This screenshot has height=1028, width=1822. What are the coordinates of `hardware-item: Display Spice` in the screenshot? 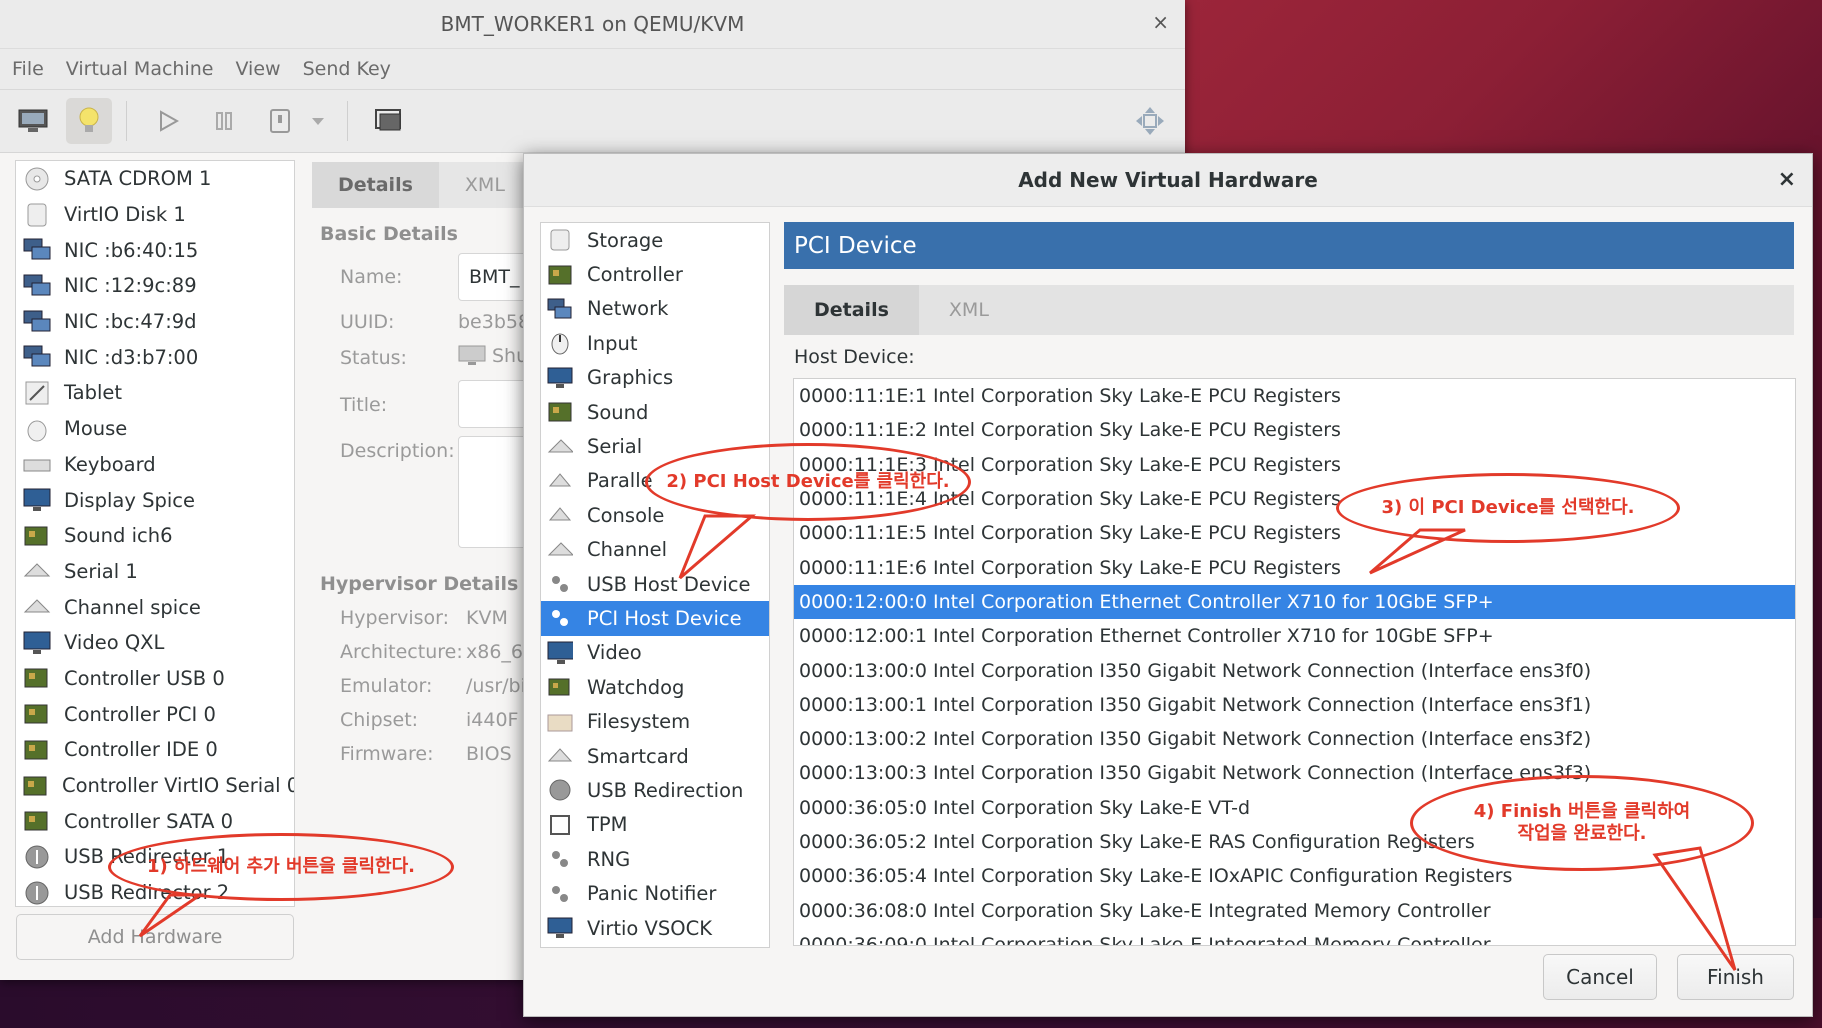 It's located at (155, 500).